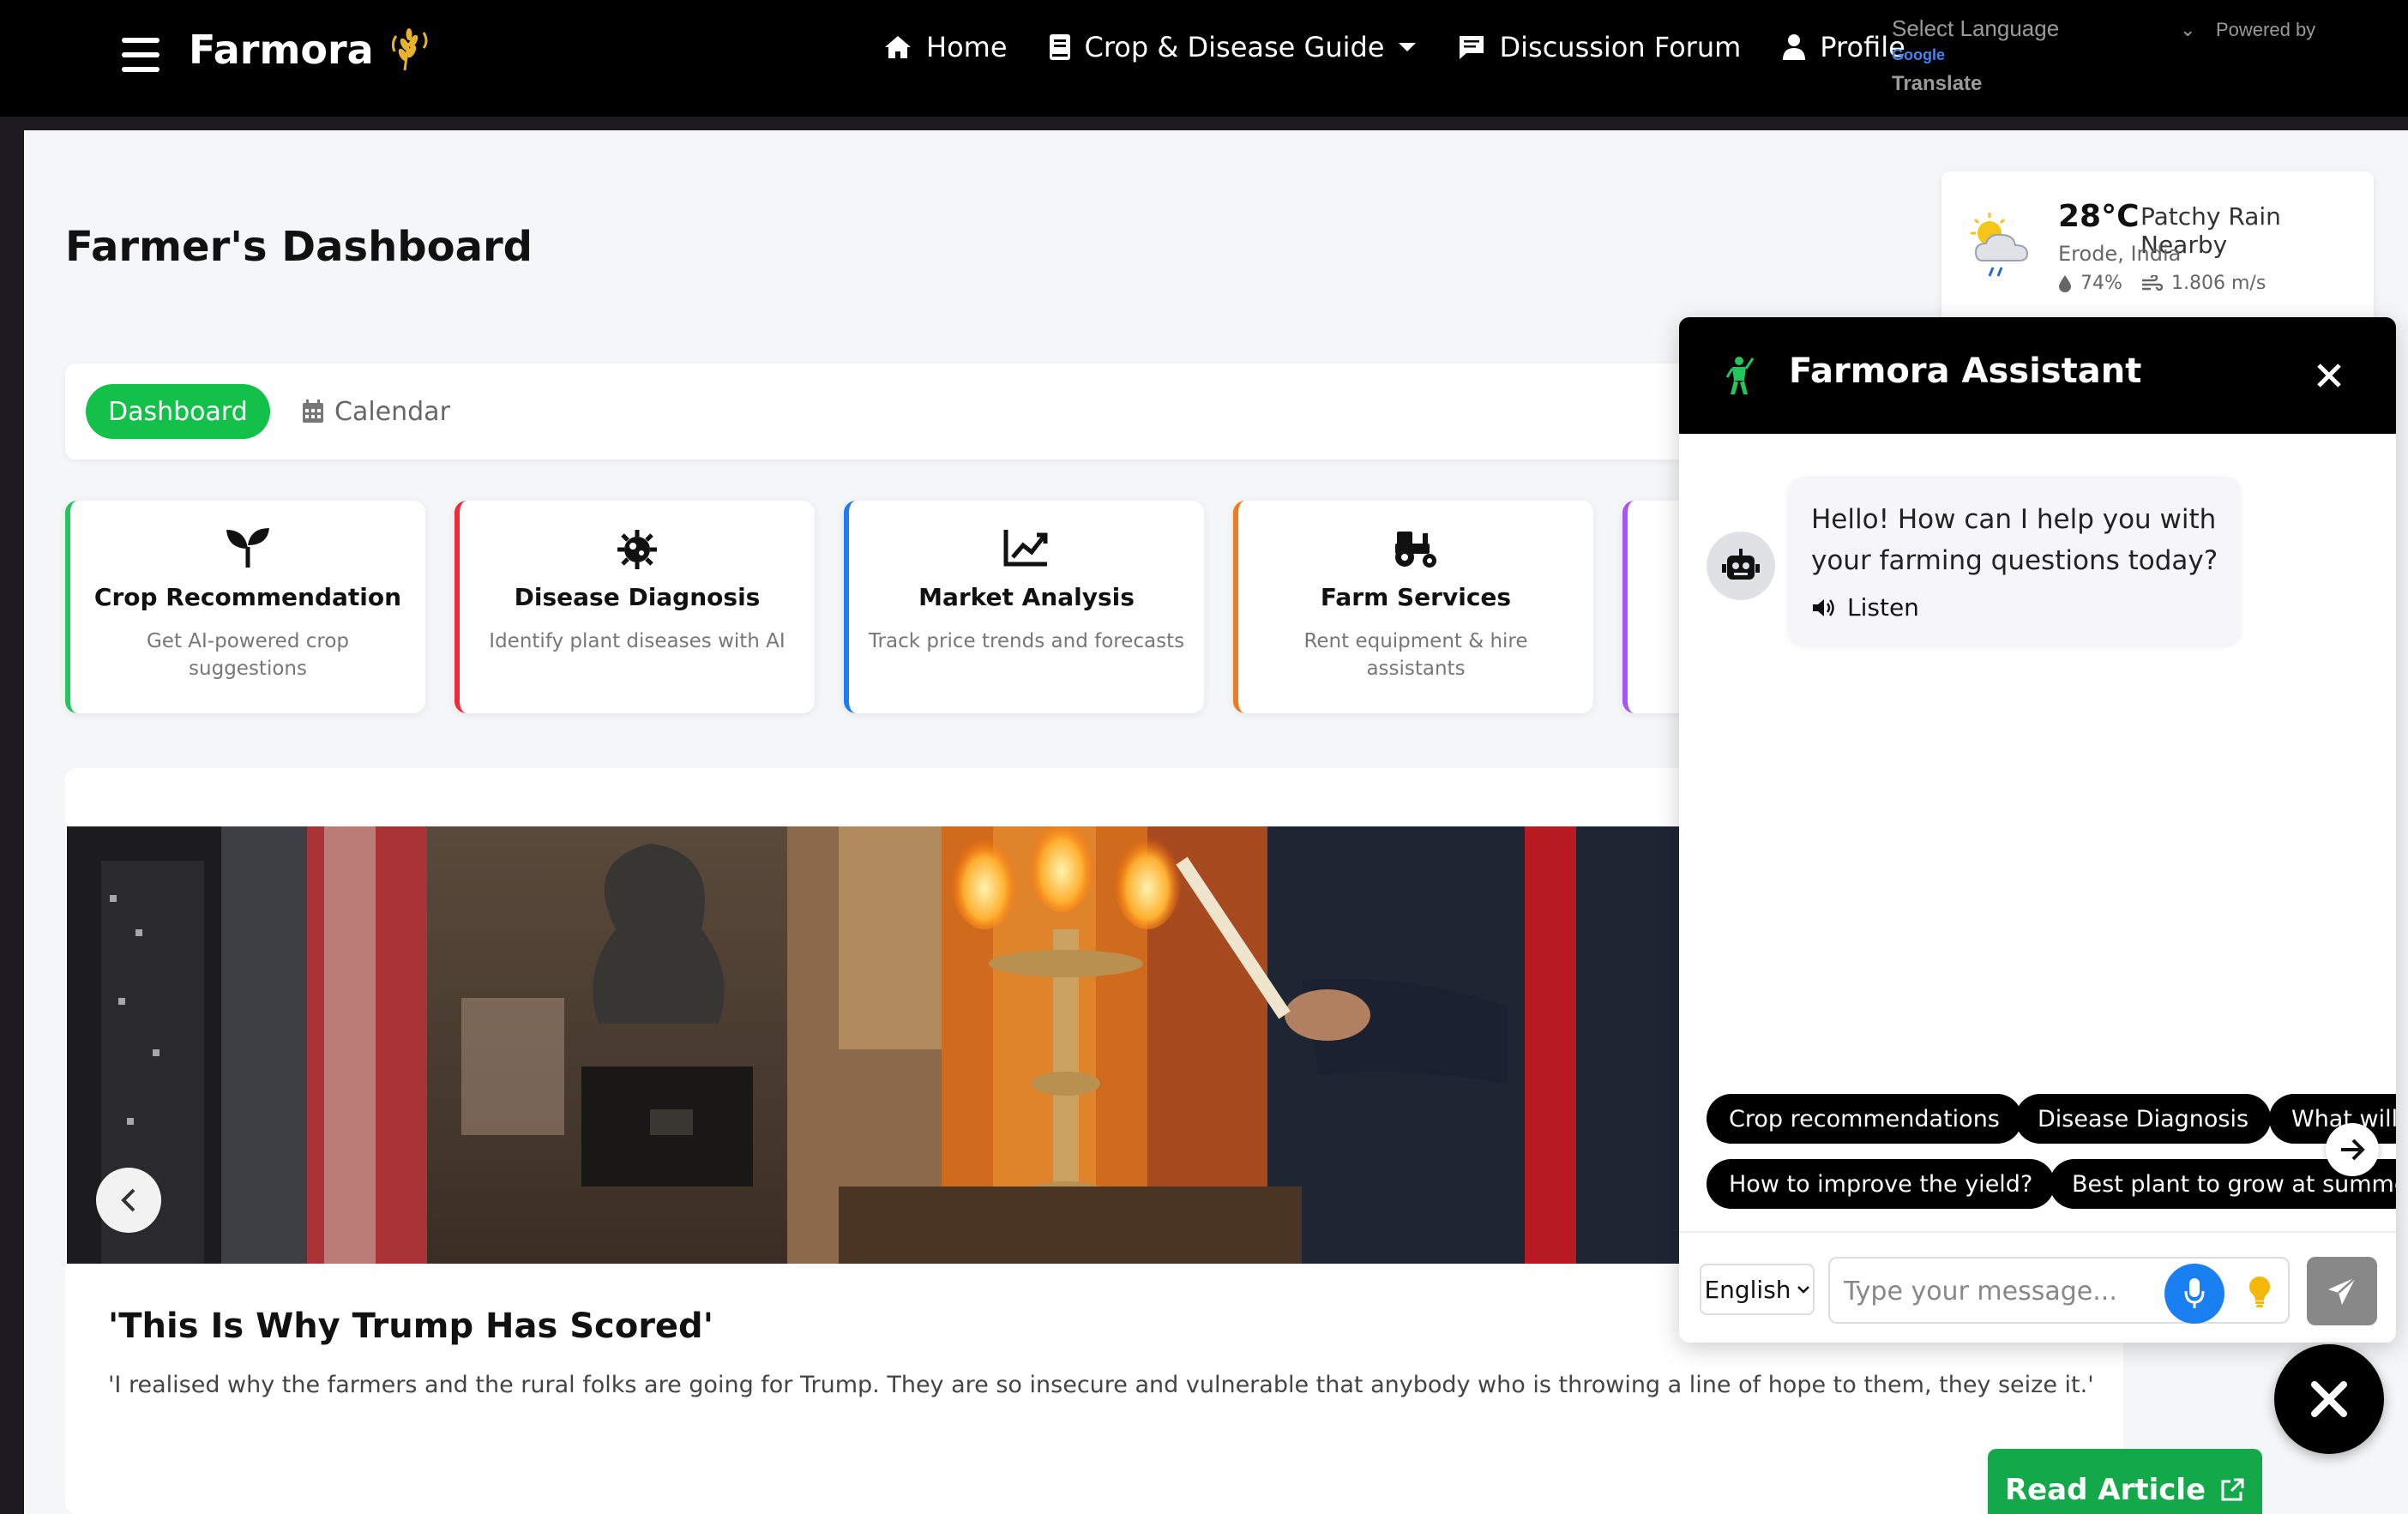  Describe the element at coordinates (1408, 47) in the screenshot. I see `caret-down-icon` at that location.